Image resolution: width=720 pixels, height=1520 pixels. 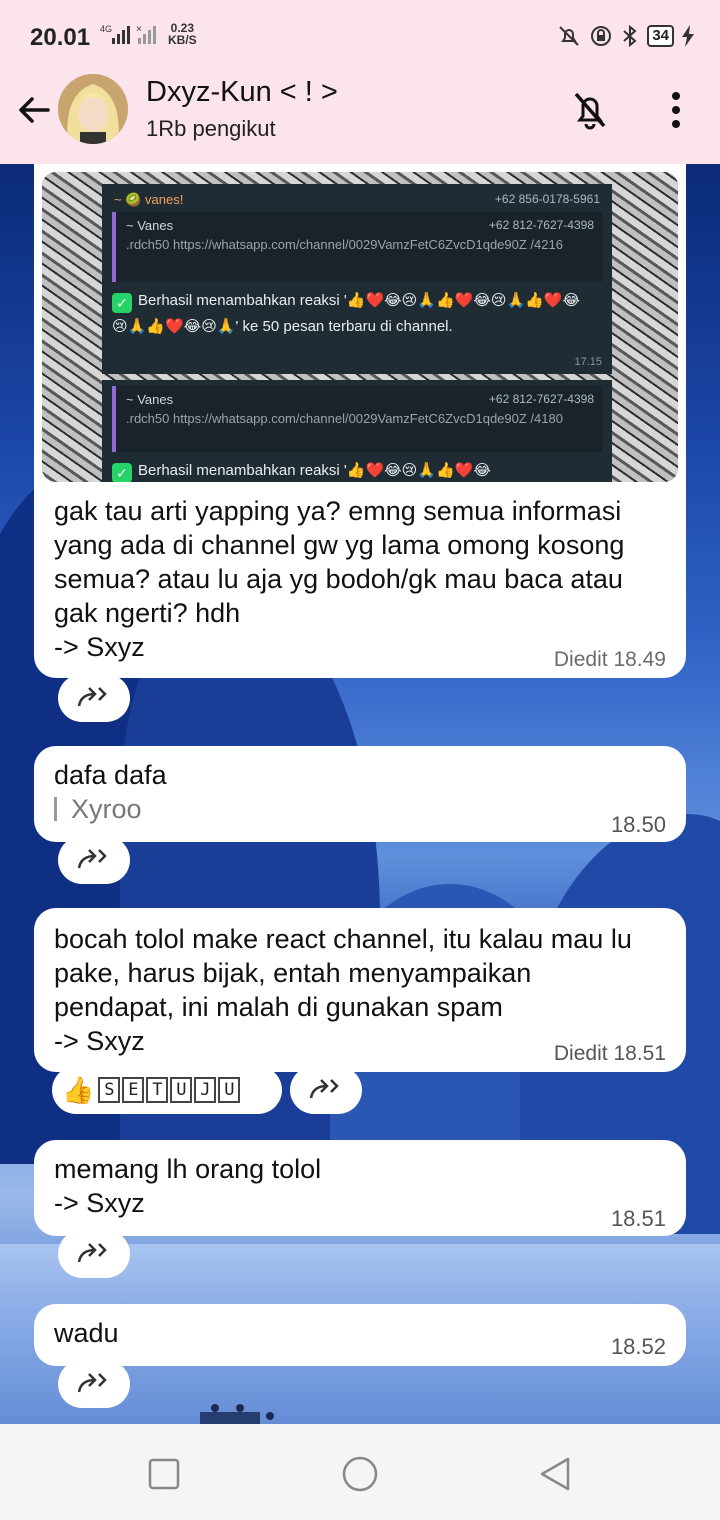 What do you see at coordinates (149, 199) in the screenshot?
I see `embedded-sender: ~ 🥝 vanes!` at bounding box center [149, 199].